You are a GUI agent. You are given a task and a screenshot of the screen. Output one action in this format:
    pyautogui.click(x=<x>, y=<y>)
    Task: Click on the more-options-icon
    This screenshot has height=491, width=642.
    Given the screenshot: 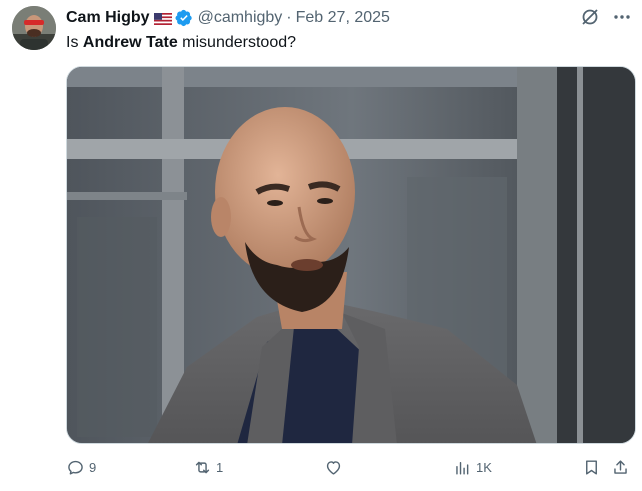 What is the action you would take?
    pyautogui.click(x=622, y=19)
    